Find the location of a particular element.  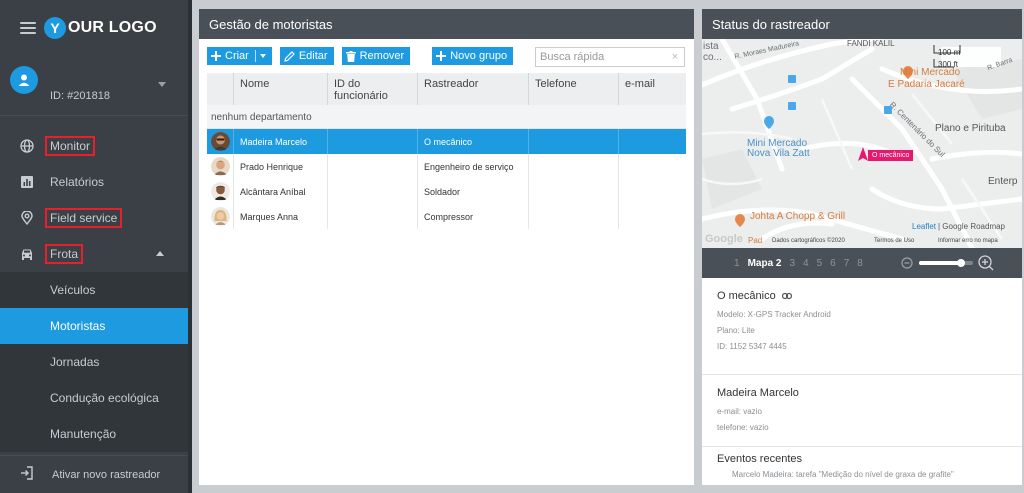

department-group: nenhum departamento is located at coordinates (446, 117).